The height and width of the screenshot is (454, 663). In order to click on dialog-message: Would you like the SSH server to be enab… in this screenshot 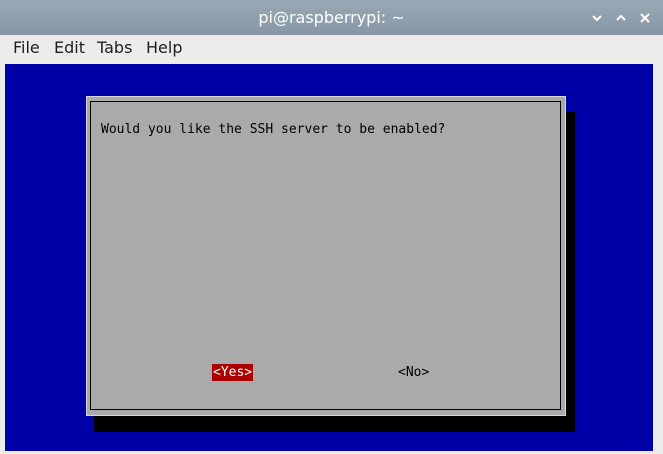, I will do `click(273, 129)`.